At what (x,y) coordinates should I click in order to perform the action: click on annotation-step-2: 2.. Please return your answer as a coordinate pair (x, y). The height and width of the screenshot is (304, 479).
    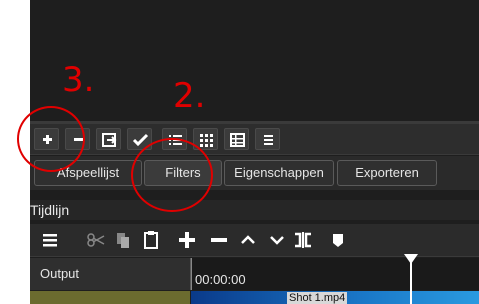
    Looking at the image, I should click on (189, 96).